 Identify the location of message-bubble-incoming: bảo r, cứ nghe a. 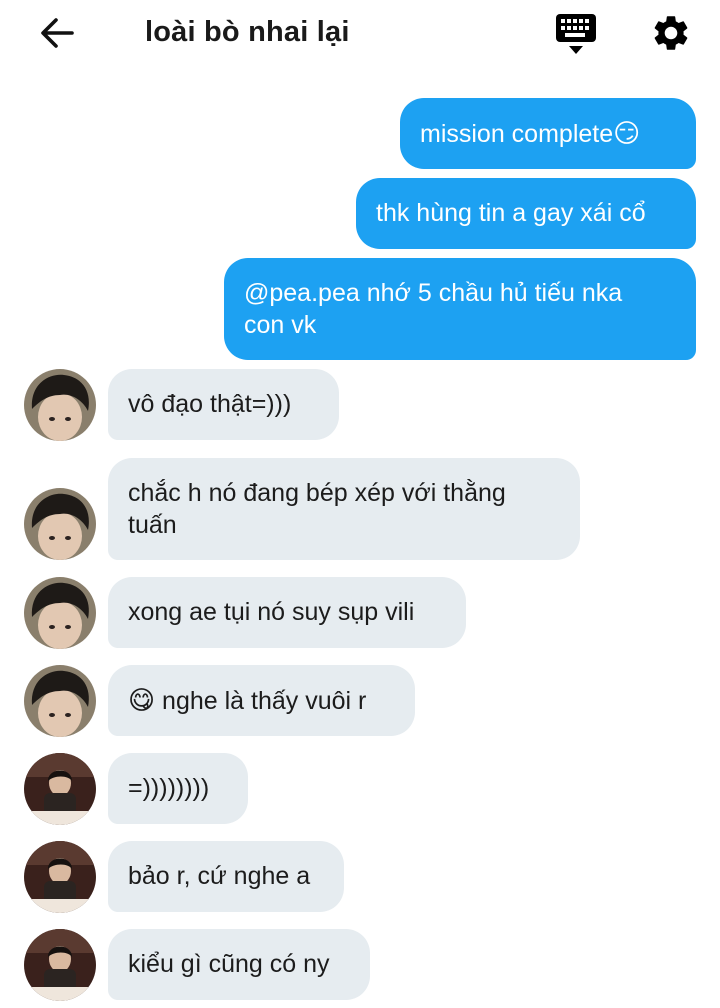
(226, 876).